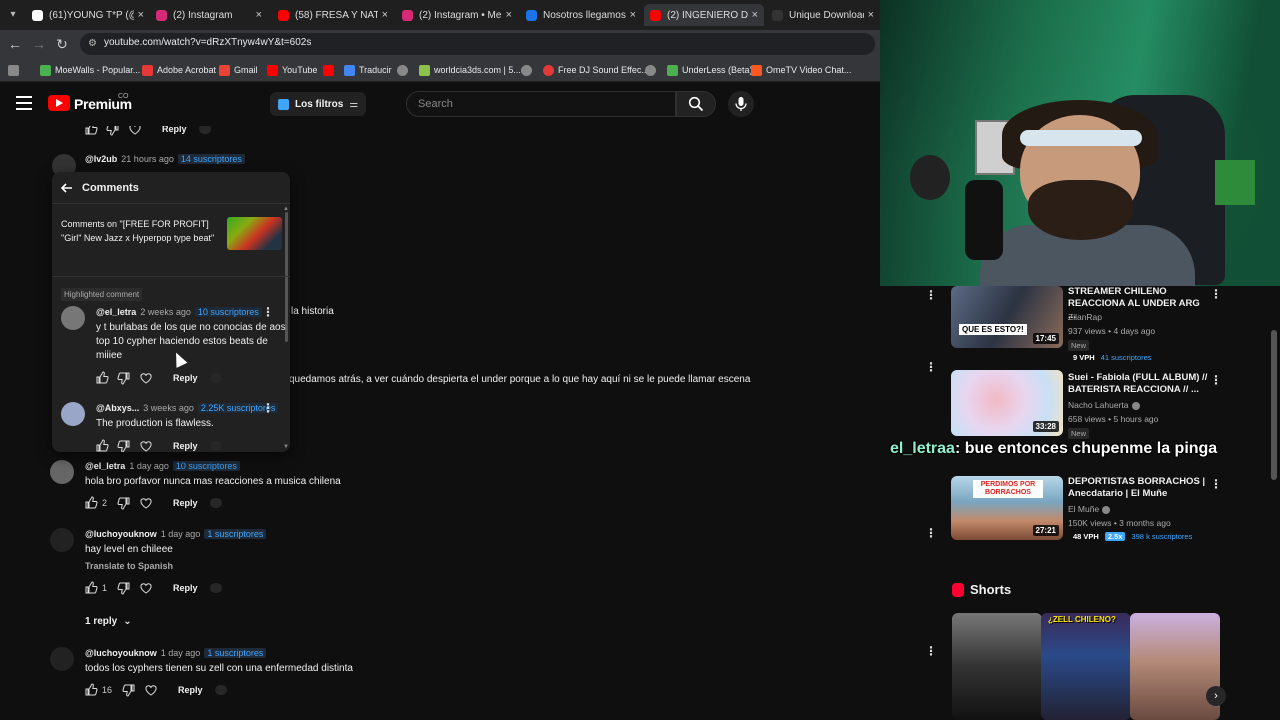  What do you see at coordinates (129, 566) in the screenshot?
I see `translate-link: Translate to Spanish` at bounding box center [129, 566].